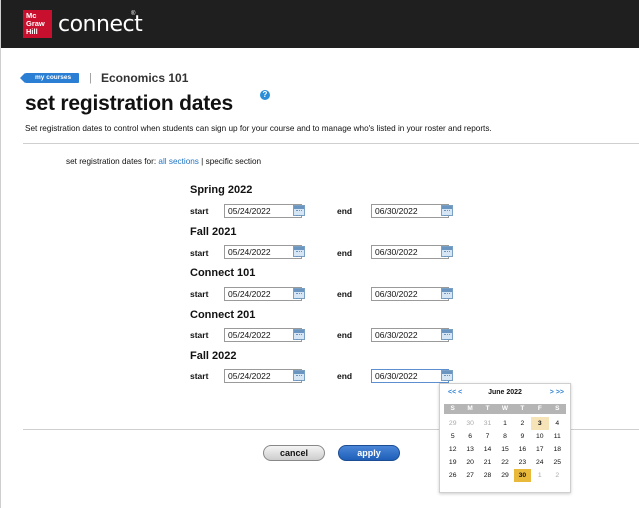  Describe the element at coordinates (331, 143) in the screenshot. I see `divider` at that location.